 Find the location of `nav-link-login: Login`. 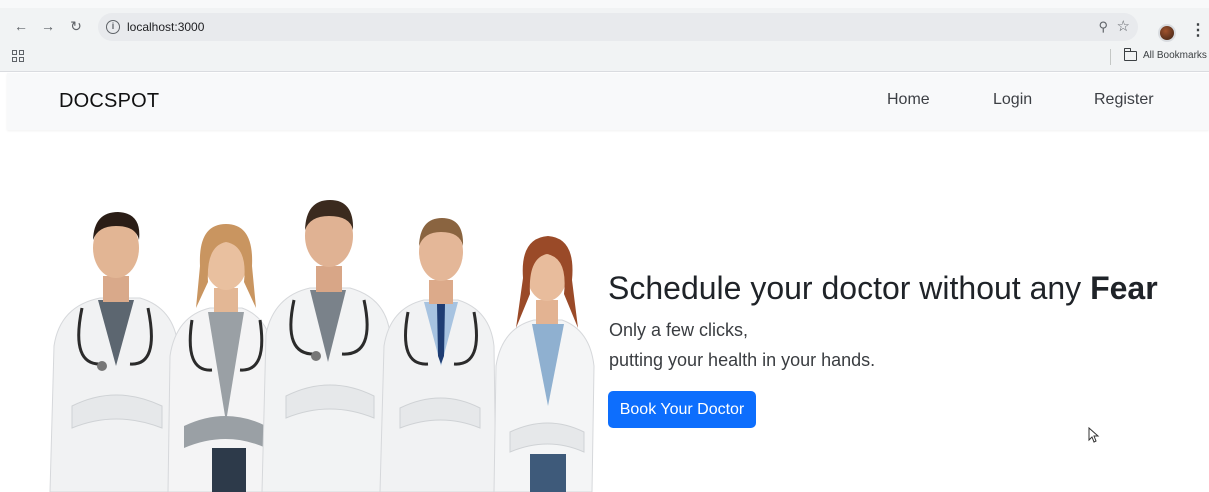

nav-link-login: Login is located at coordinates (1012, 100).